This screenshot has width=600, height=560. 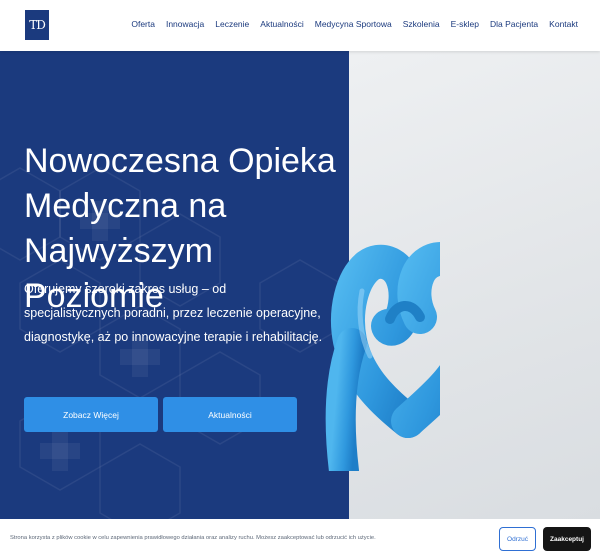 I want to click on nav-item-szkolenia: Szkolenia, so click(x=421, y=24).